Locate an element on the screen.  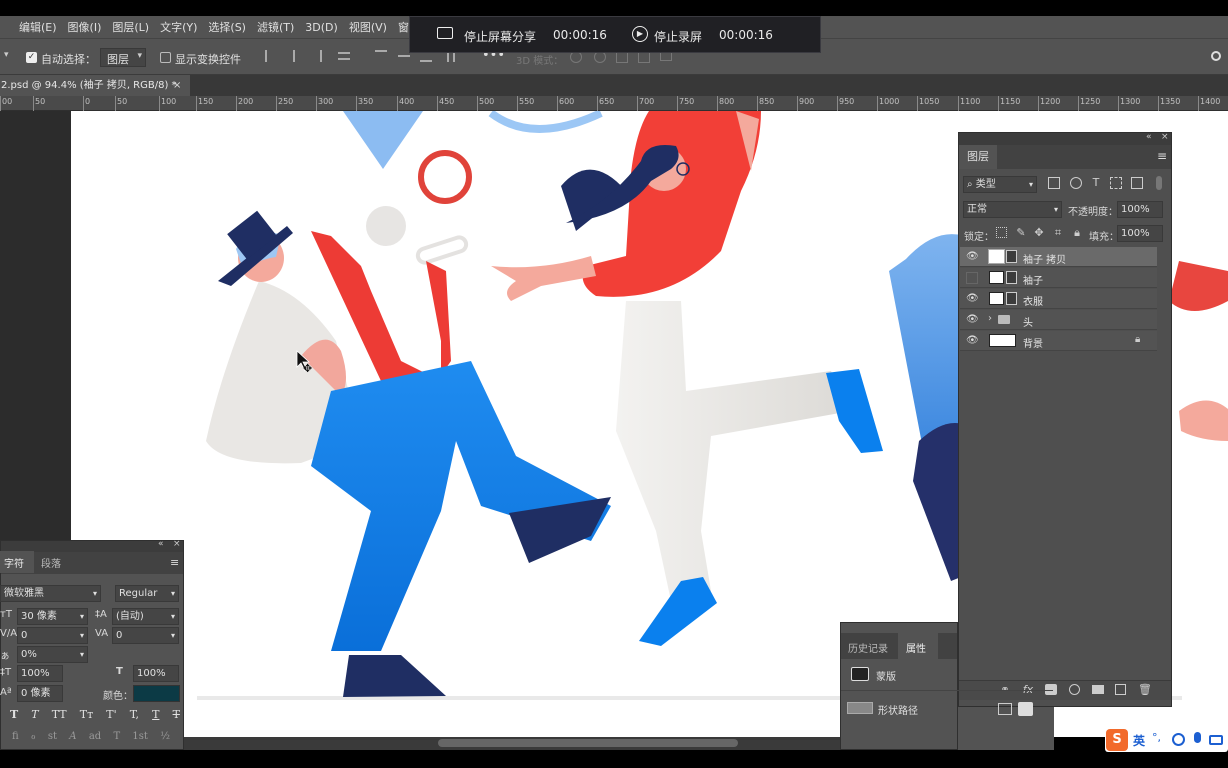
lock-move-icon: ✥ is located at coordinates (1039, 233).